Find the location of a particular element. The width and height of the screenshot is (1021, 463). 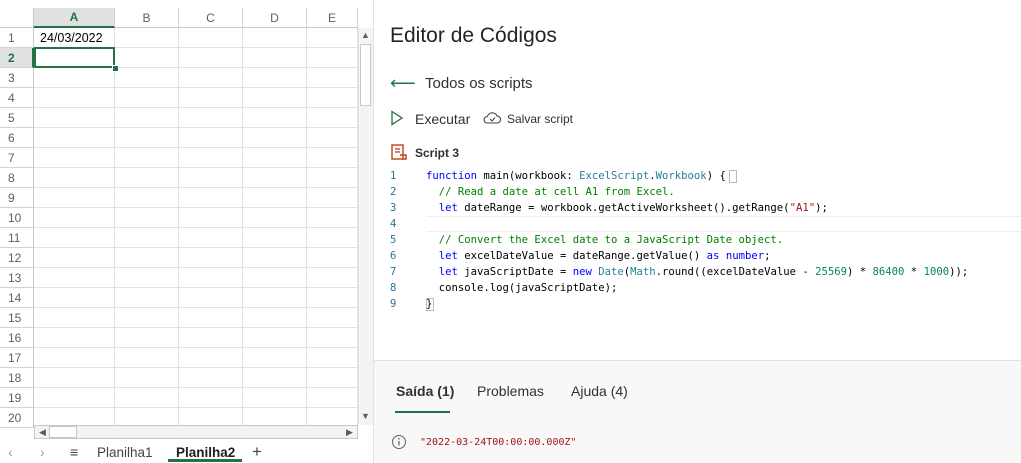

cell-b12 is located at coordinates (147, 258).